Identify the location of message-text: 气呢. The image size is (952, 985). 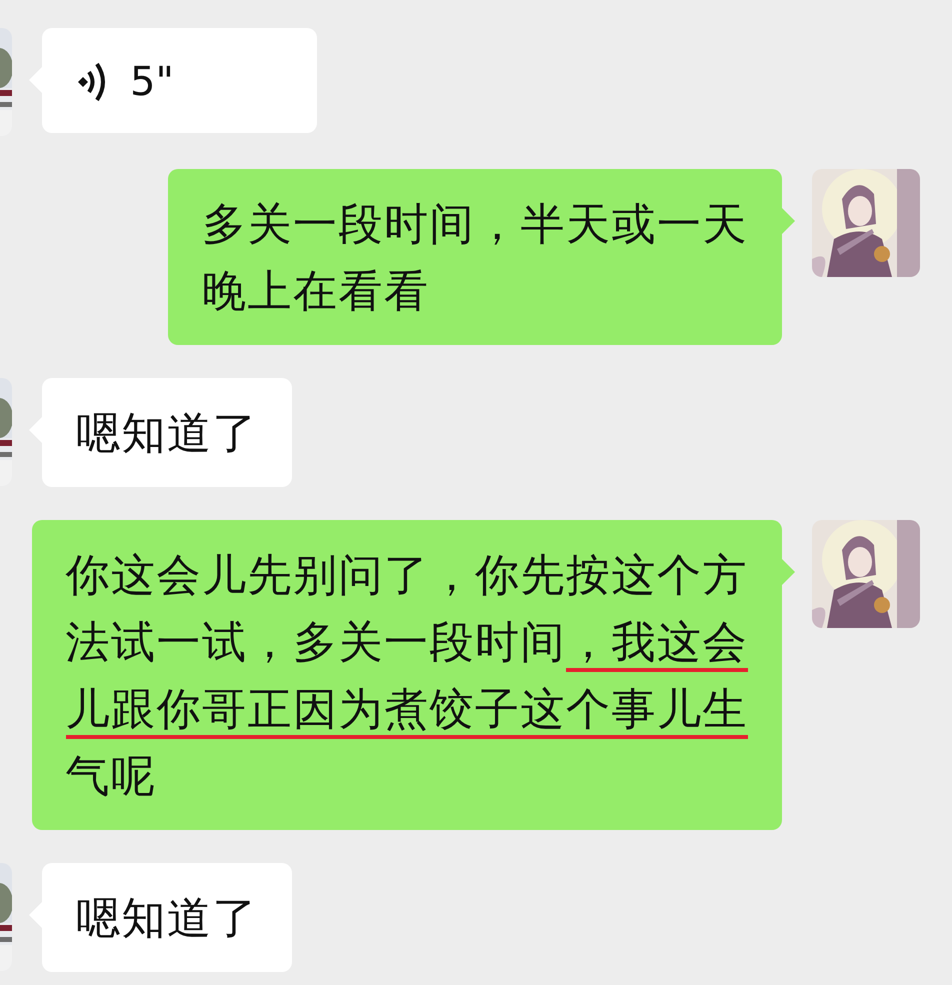
(112, 777).